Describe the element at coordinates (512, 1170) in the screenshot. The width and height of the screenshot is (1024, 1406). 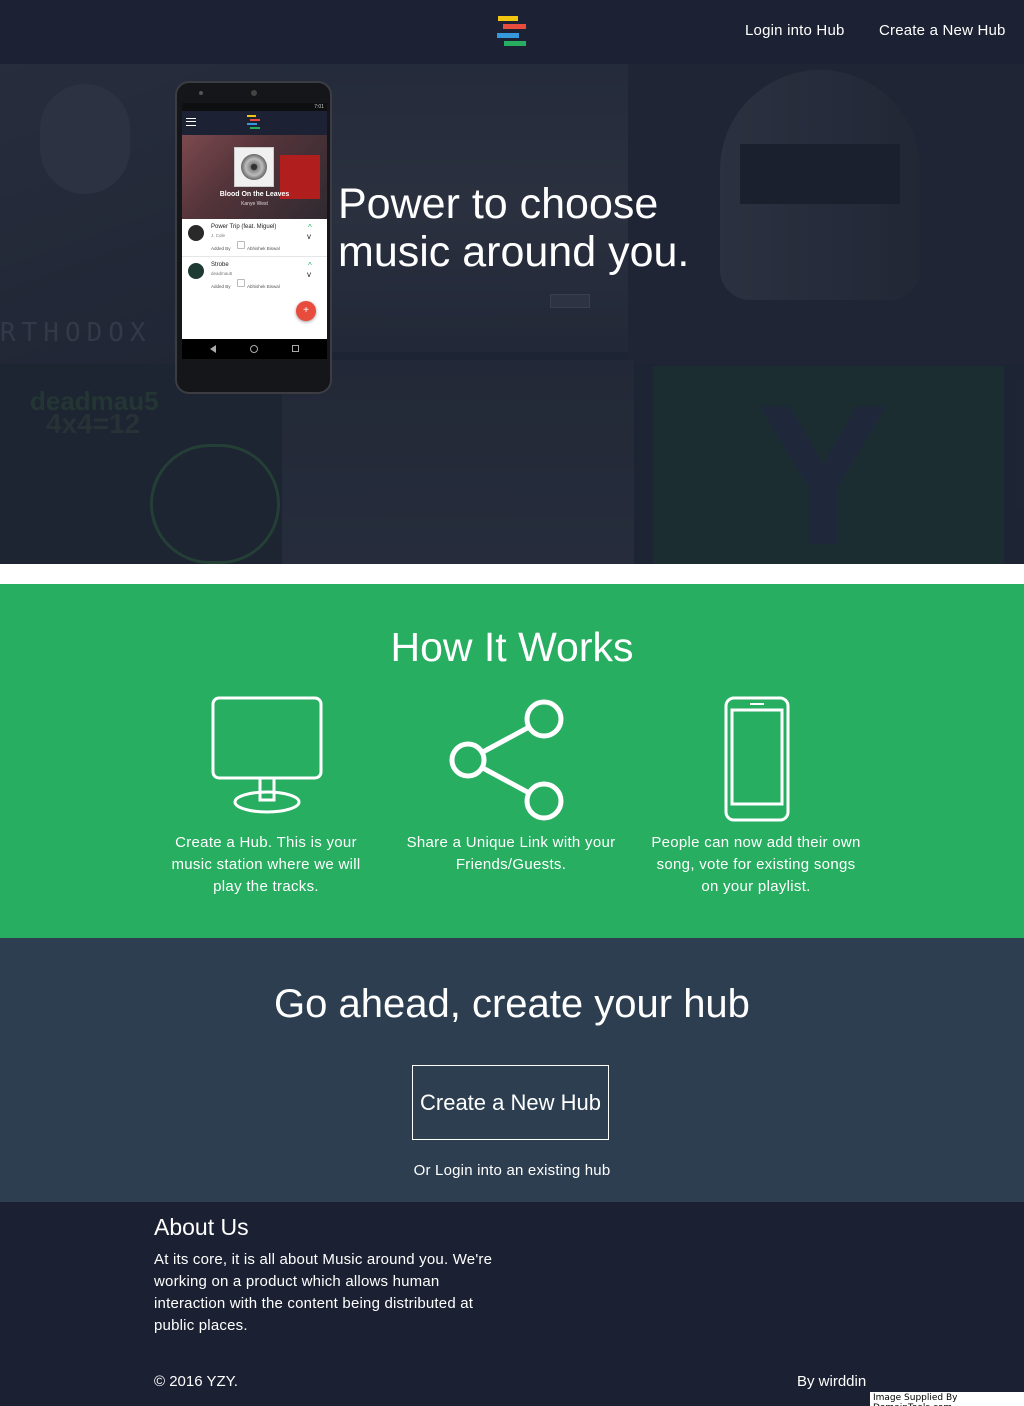
I see `login-existing-hub-link: Or Login into an existing hub` at that location.